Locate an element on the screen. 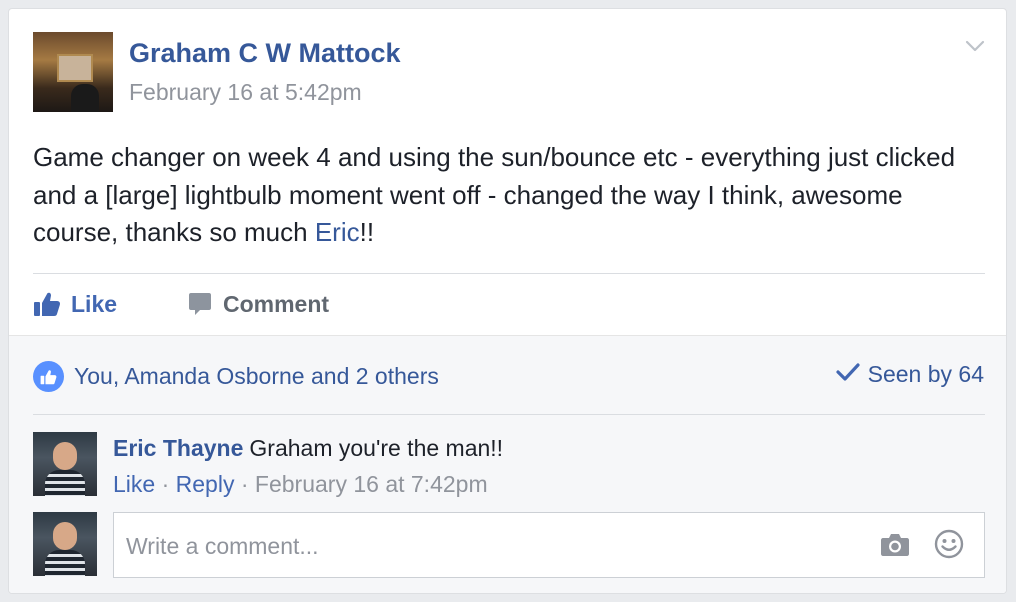  comment-composer is located at coordinates (549, 545).